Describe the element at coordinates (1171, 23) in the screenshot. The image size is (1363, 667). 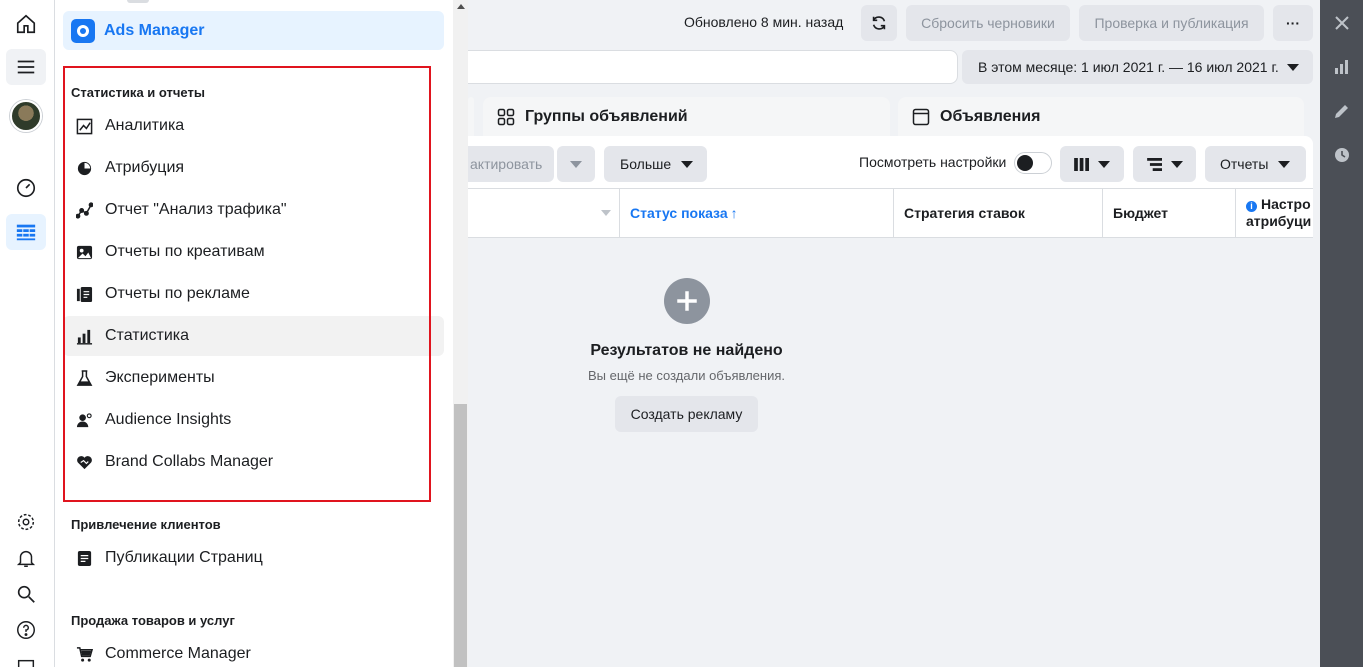
I see `review-publish-button: Проверка и публикация` at that location.